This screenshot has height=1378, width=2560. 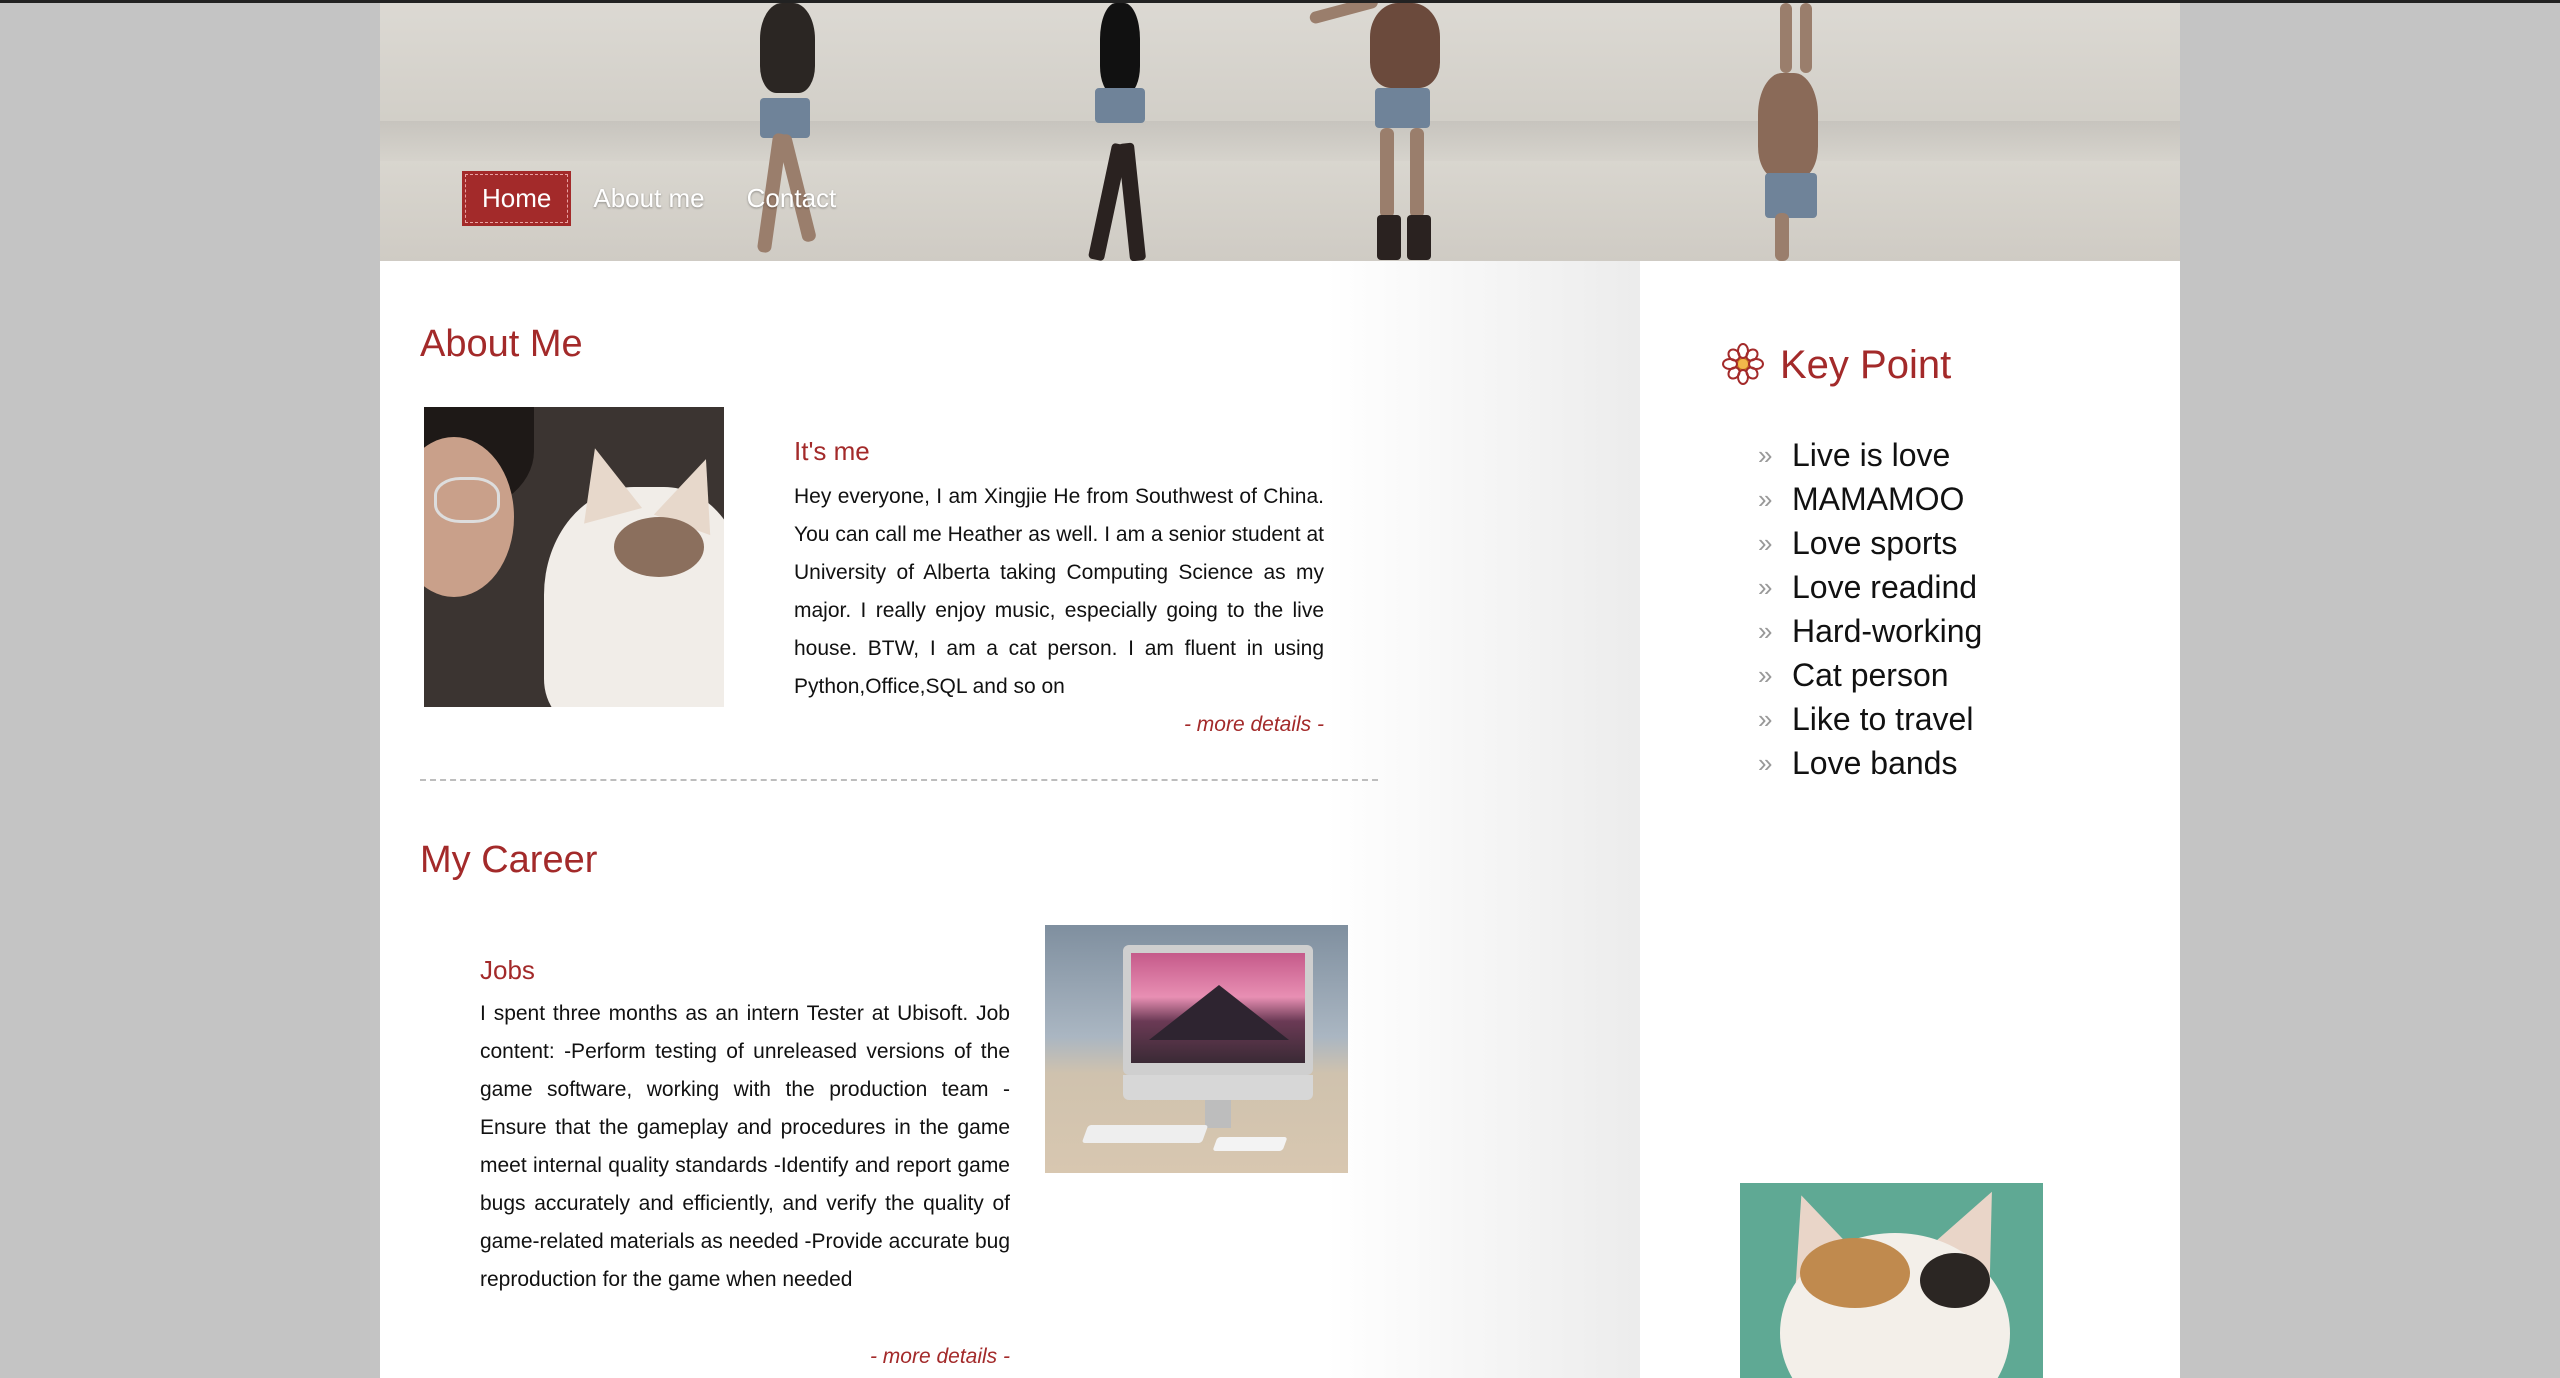 I want to click on list-item: » Love readind, so click(x=1870, y=587).